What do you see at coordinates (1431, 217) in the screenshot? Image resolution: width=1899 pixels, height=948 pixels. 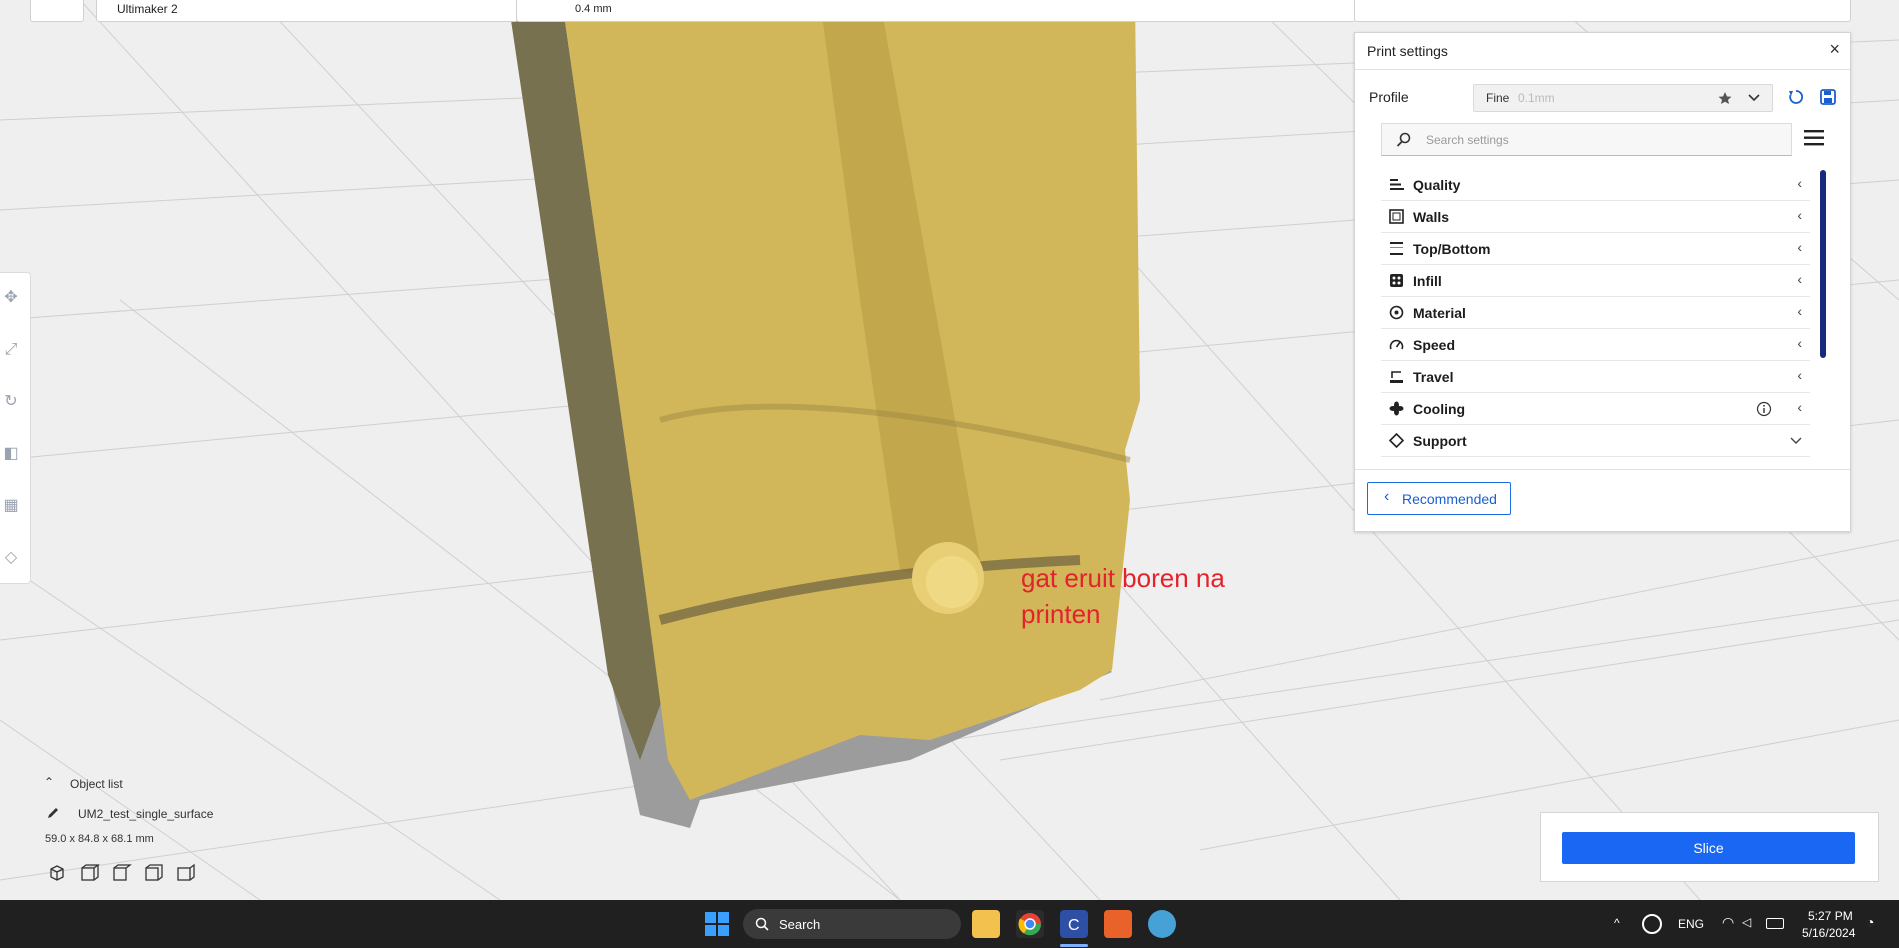 I see `category-label: Walls` at bounding box center [1431, 217].